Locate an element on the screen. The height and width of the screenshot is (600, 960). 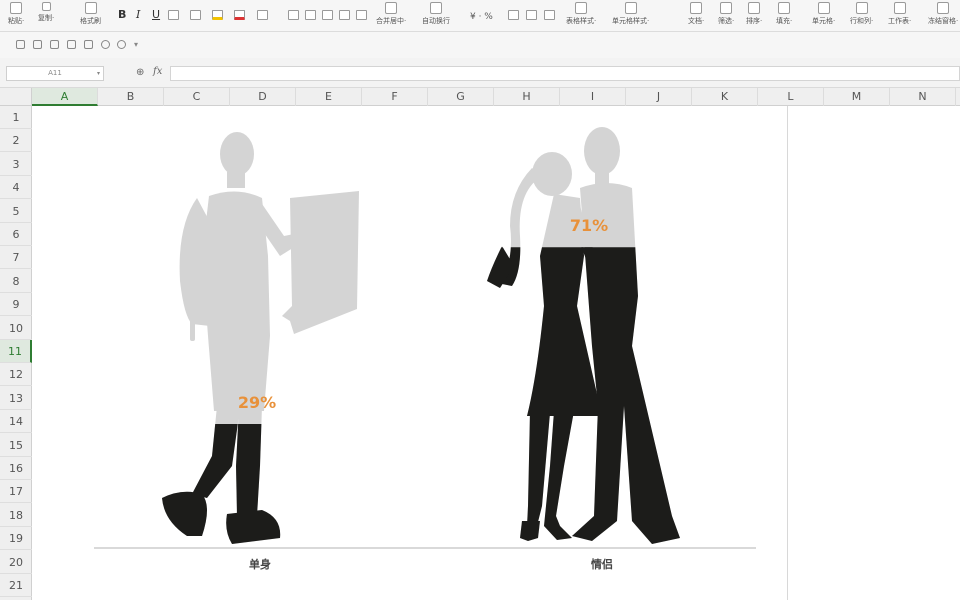
customize-chevron-icon: ▾ is located at coordinates (136, 44).